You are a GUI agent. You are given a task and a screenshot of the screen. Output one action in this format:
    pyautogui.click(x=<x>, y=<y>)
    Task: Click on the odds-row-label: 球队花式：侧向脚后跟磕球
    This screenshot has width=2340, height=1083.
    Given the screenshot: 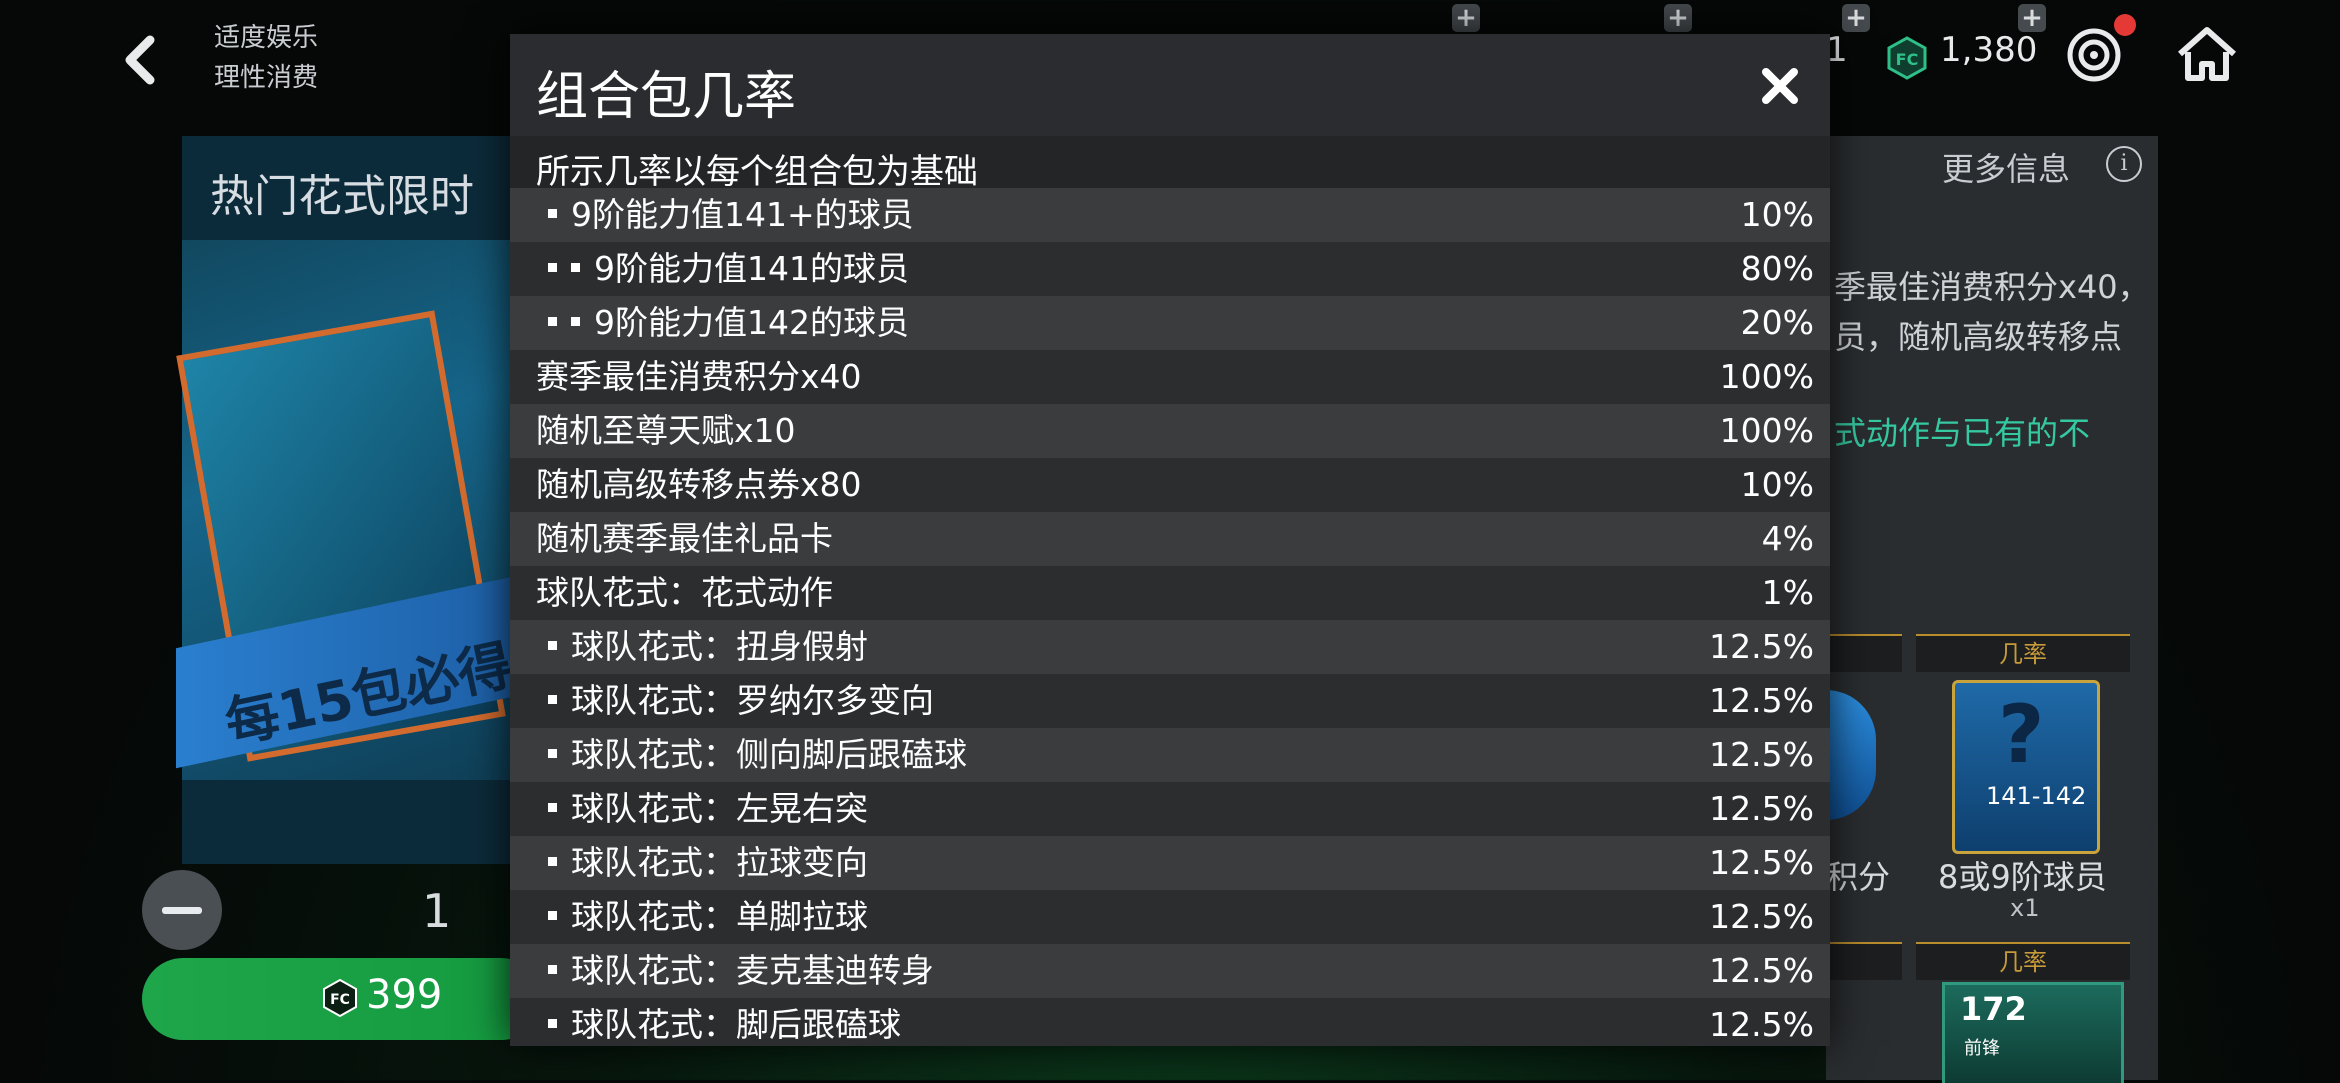 What is the action you would take?
    pyautogui.click(x=757, y=755)
    